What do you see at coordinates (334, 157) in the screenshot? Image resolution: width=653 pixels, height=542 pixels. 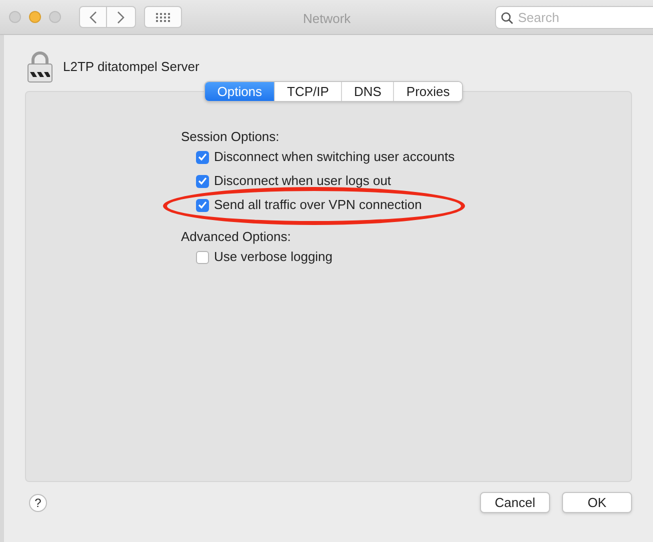 I see `option-label: Disconnect when switching user accounts` at bounding box center [334, 157].